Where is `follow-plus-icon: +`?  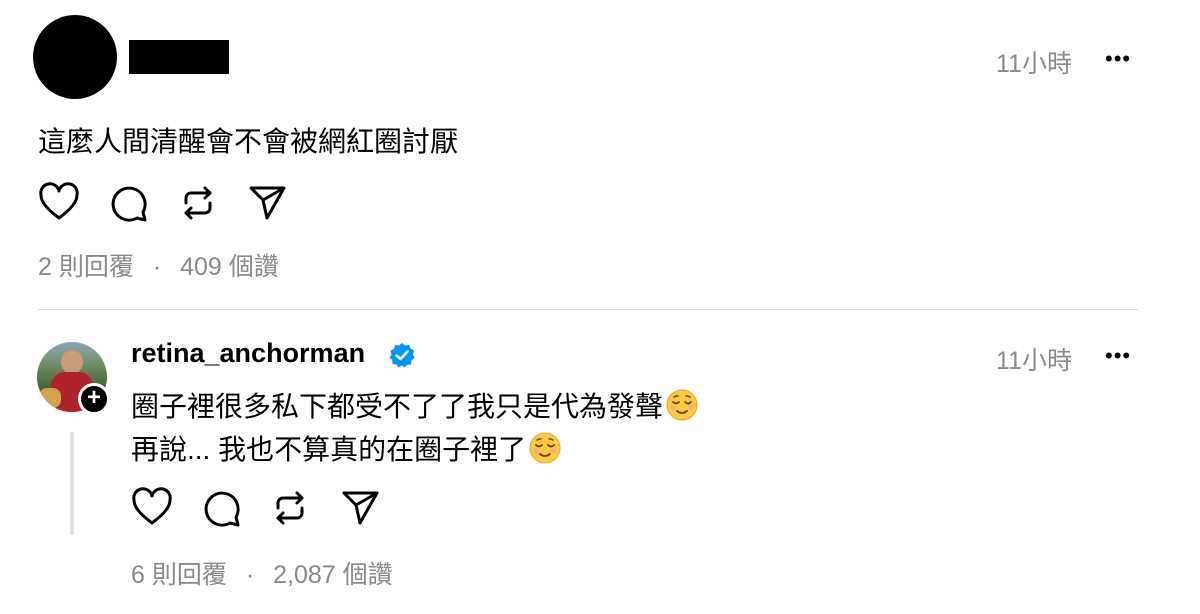
follow-plus-icon: + is located at coordinates (94, 399).